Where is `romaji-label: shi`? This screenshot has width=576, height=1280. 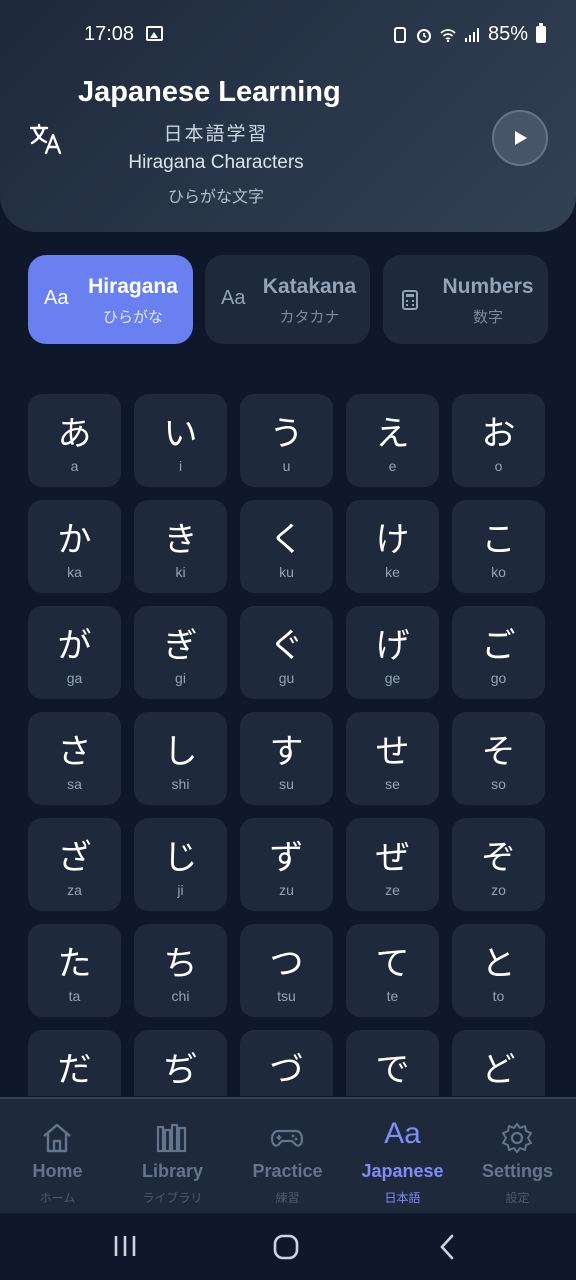
romaji-label: shi is located at coordinates (180, 784).